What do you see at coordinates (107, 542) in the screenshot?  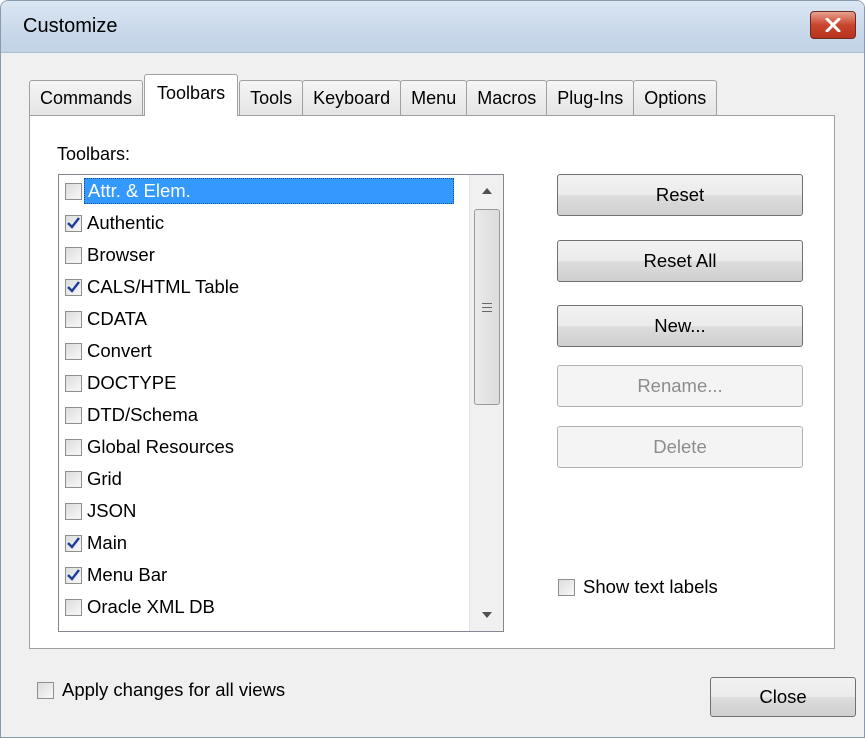 I see `toolbar-item-label: Main` at bounding box center [107, 542].